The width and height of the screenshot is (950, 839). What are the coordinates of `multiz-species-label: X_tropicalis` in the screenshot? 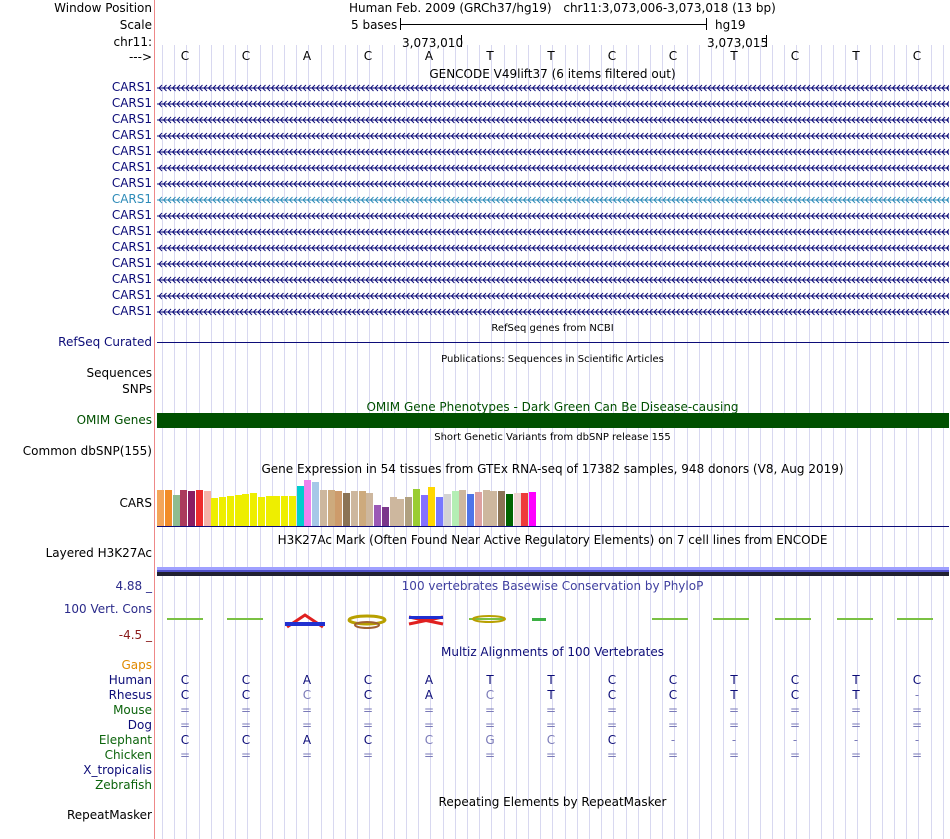 It's located at (76, 770).